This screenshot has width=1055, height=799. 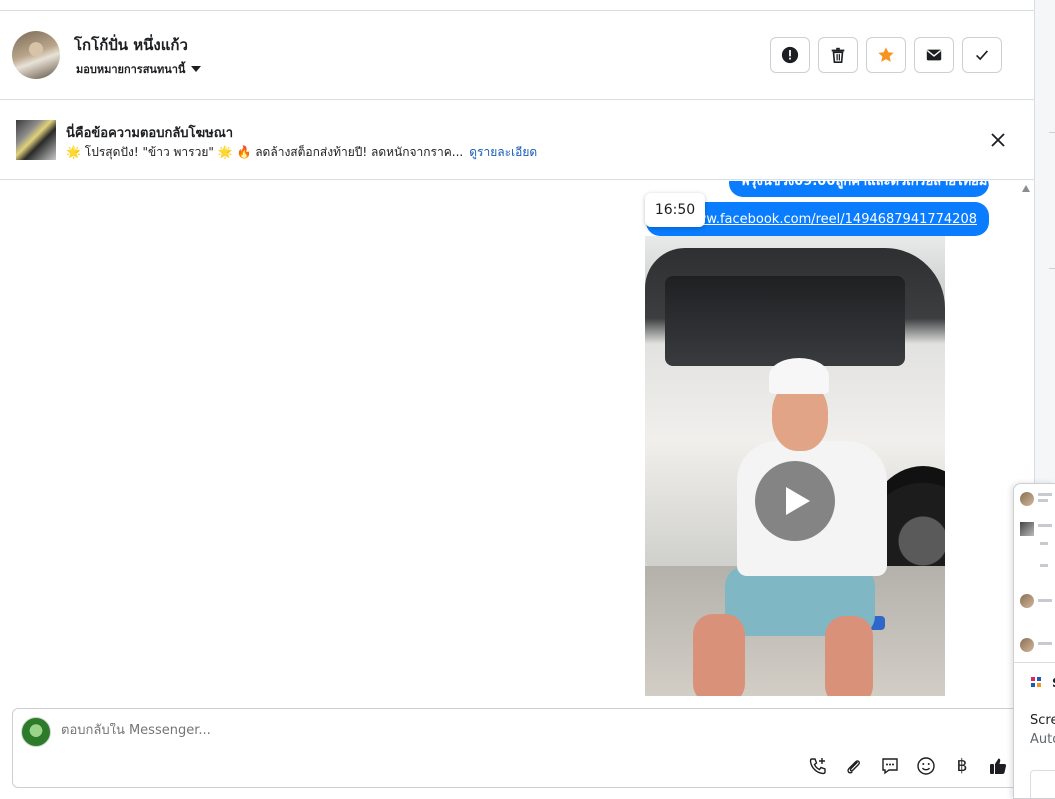 I want to click on play-icon, so click(x=798, y=501).